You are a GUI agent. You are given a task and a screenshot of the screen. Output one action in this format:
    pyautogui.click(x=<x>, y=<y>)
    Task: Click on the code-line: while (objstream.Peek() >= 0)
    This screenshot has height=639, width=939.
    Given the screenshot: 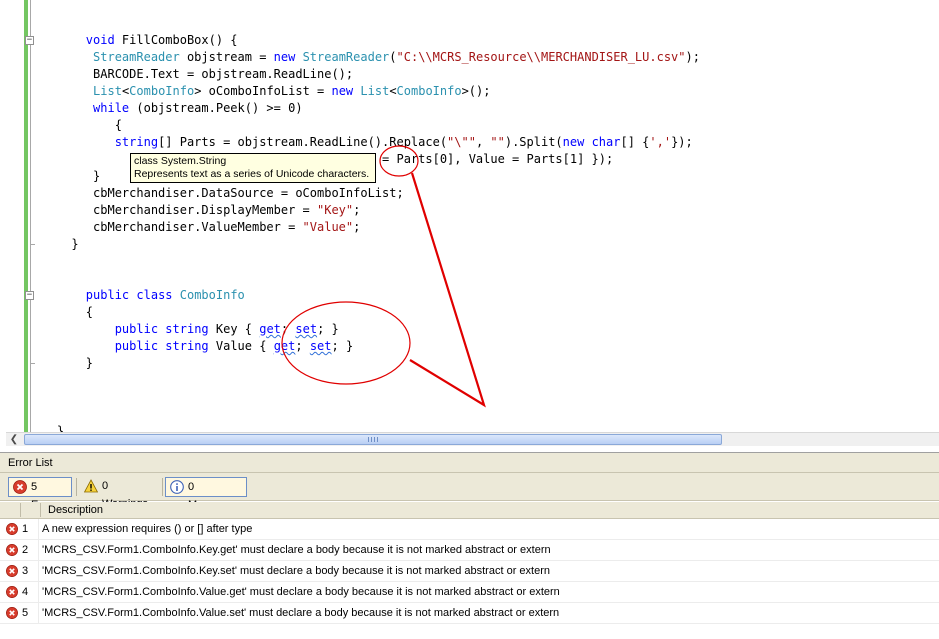 What is the action you would take?
    pyautogui.click(x=165, y=108)
    